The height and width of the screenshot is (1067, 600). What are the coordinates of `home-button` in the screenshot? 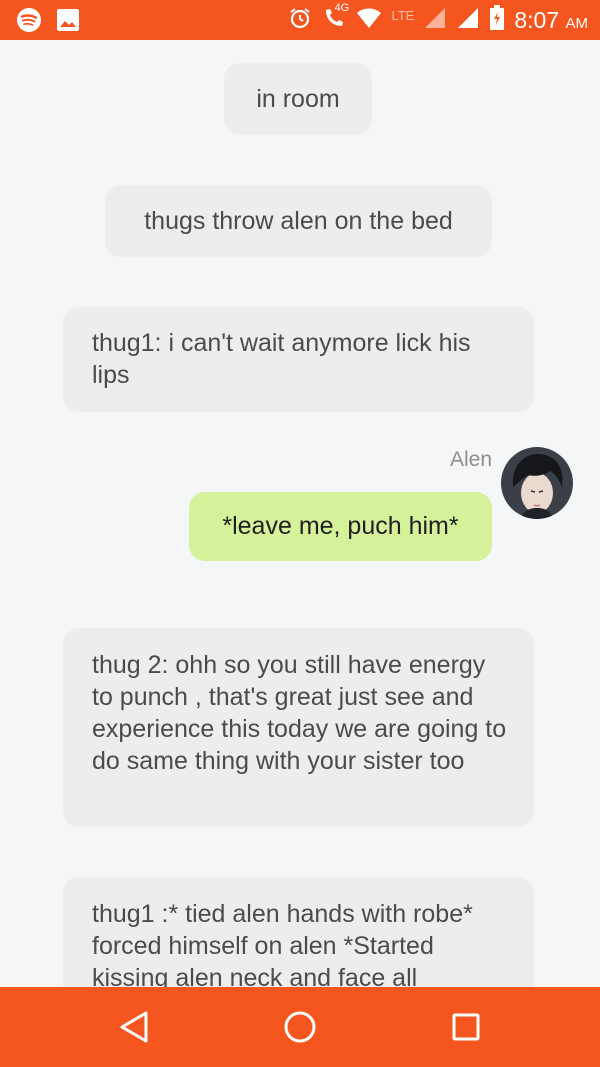 It's located at (300, 1027).